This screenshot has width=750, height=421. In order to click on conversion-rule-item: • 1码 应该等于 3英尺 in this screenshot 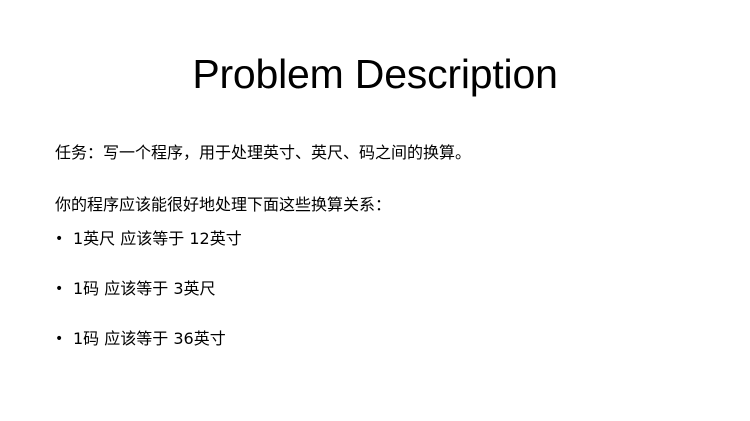, I will do `click(385, 303)`.